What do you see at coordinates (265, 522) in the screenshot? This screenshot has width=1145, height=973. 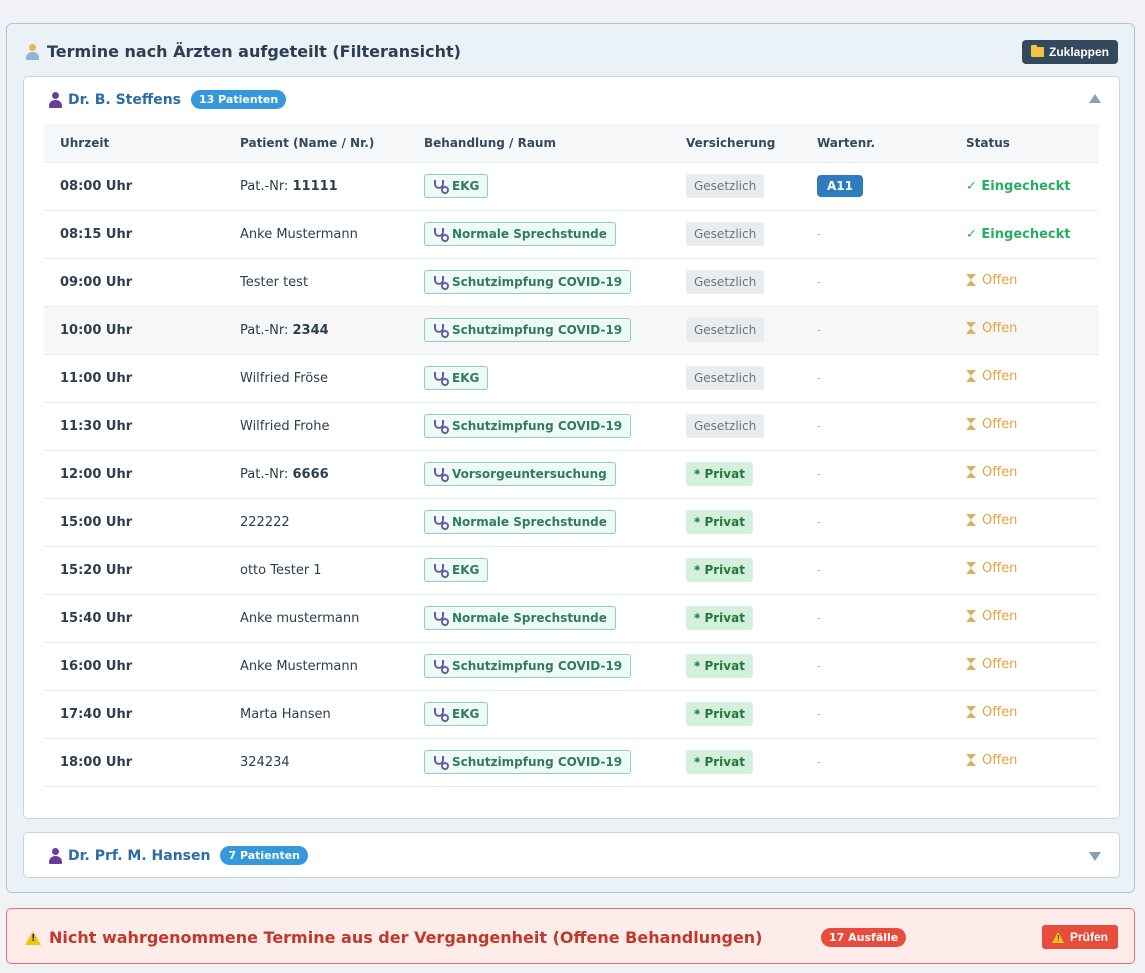 I see `patient-name: 222222` at bounding box center [265, 522].